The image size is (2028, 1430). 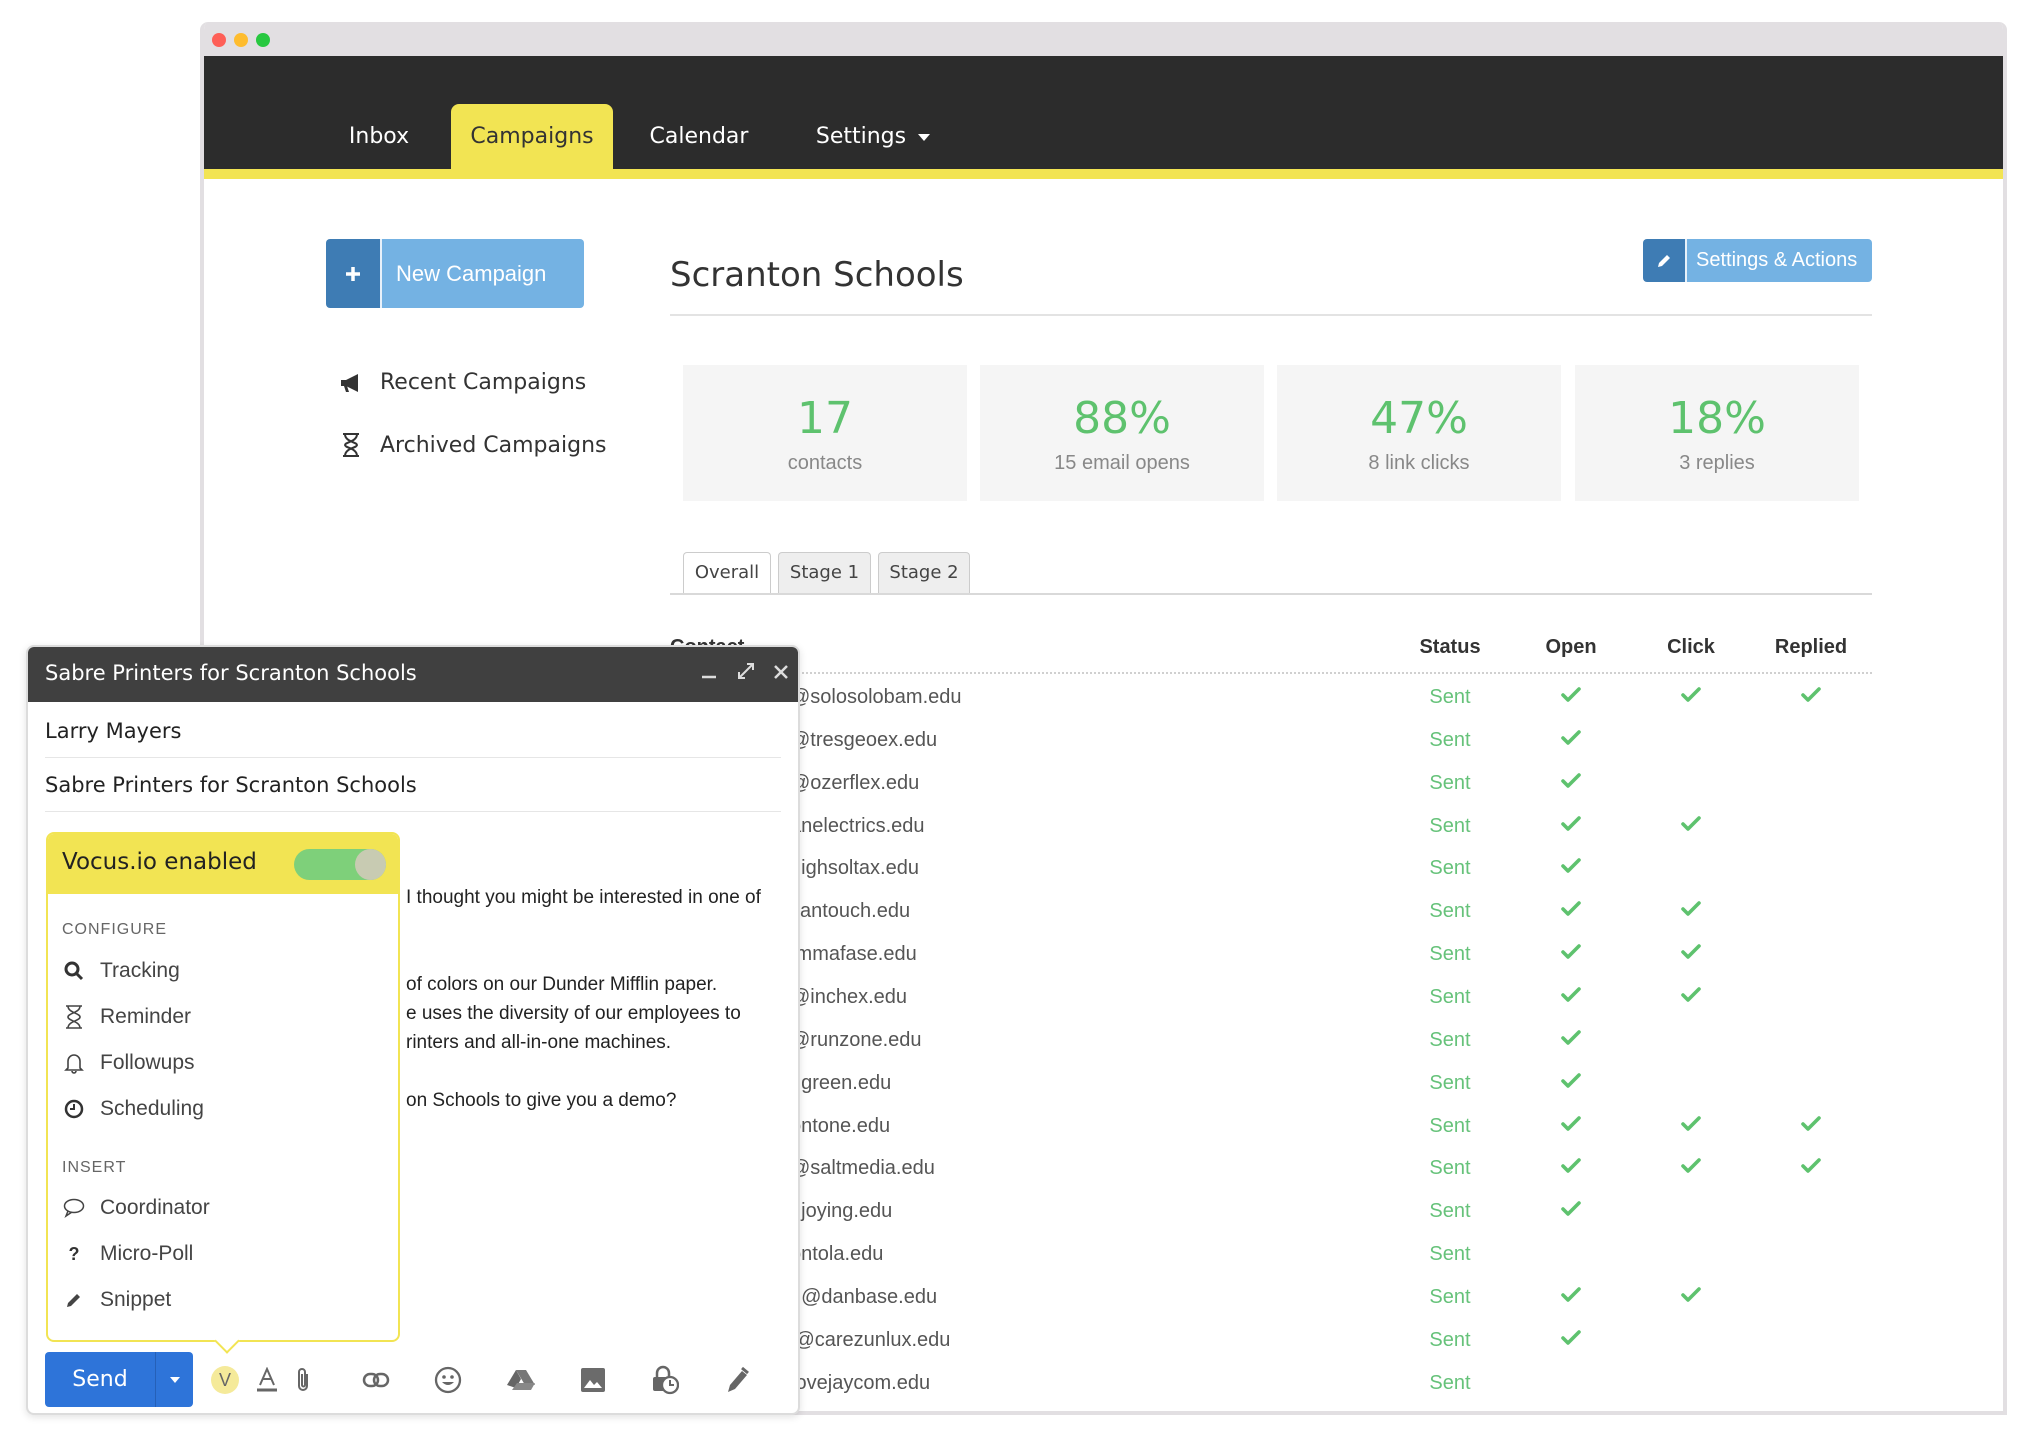 I want to click on send-options-button, so click(x=174, y=1379).